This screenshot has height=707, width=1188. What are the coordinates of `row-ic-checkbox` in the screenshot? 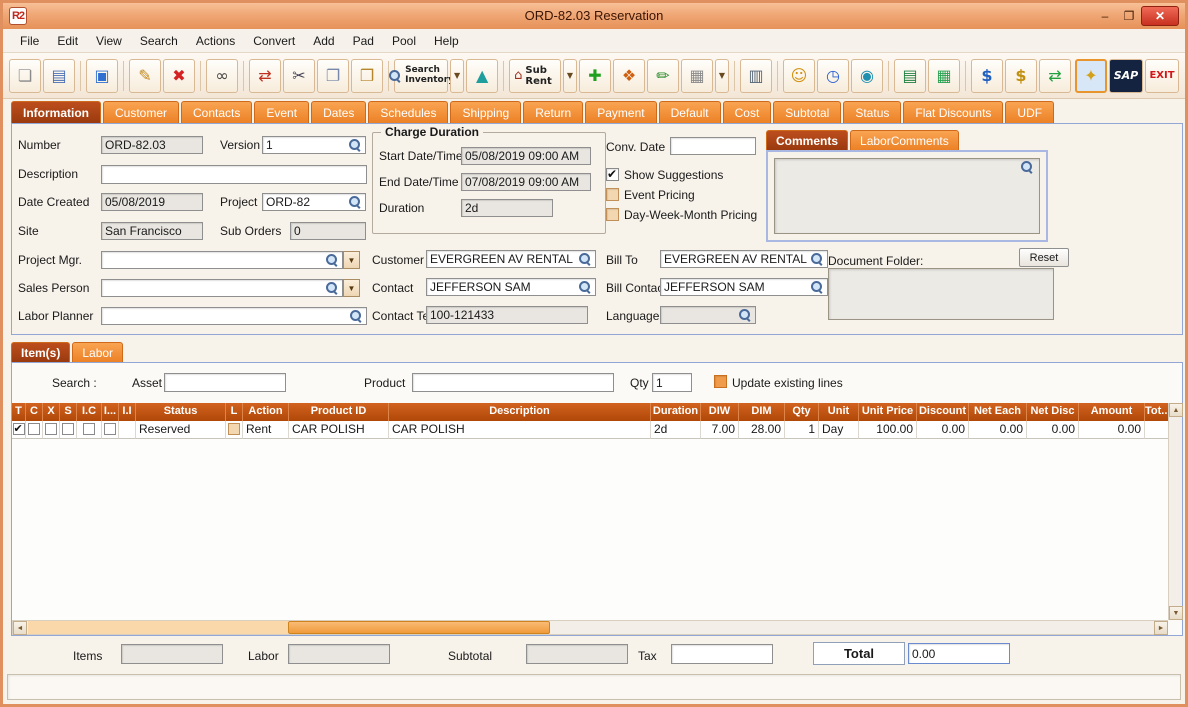 It's located at (89, 429).